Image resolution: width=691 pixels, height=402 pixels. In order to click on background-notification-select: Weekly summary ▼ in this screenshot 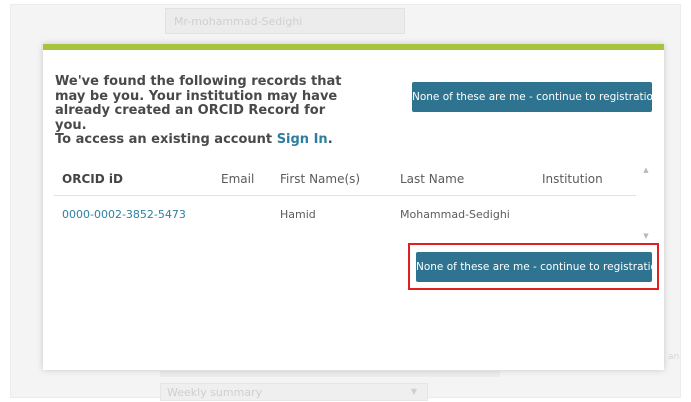, I will do `click(294, 392)`.